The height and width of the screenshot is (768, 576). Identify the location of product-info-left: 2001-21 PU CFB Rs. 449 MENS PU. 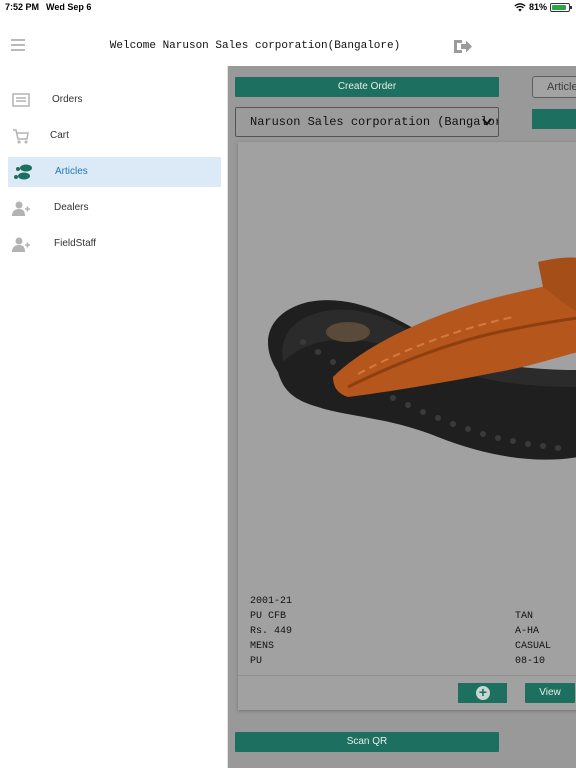
(271, 631).